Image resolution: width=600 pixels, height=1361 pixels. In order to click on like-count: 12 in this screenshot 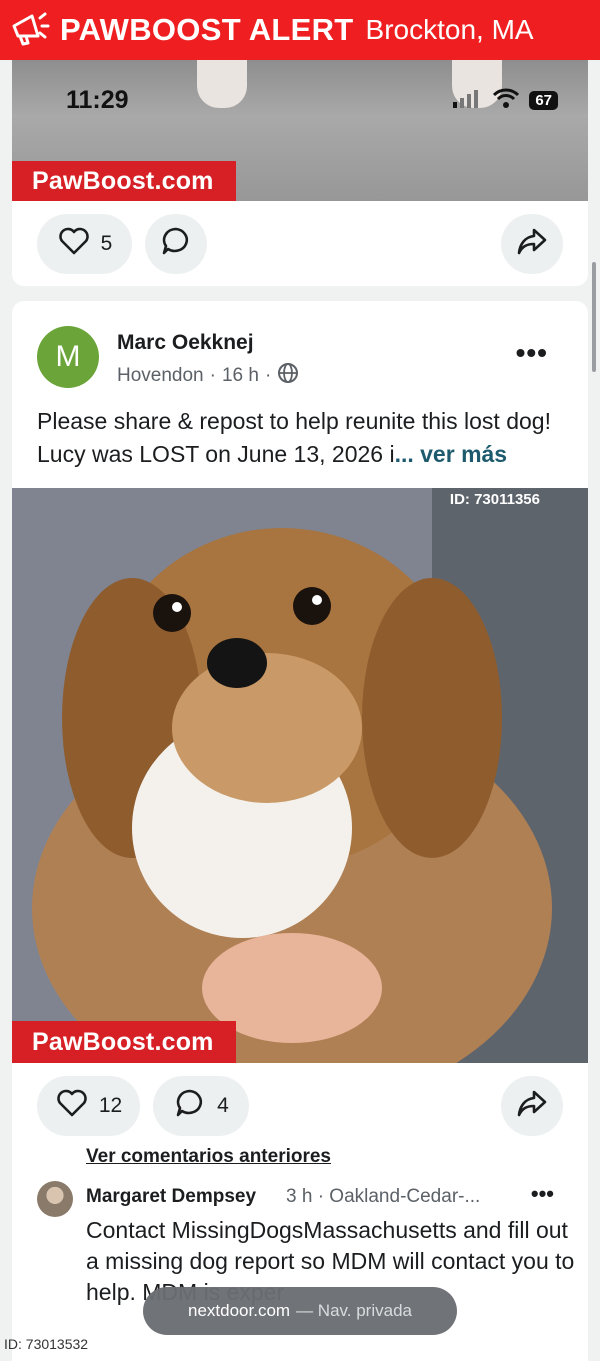, I will do `click(110, 1105)`.